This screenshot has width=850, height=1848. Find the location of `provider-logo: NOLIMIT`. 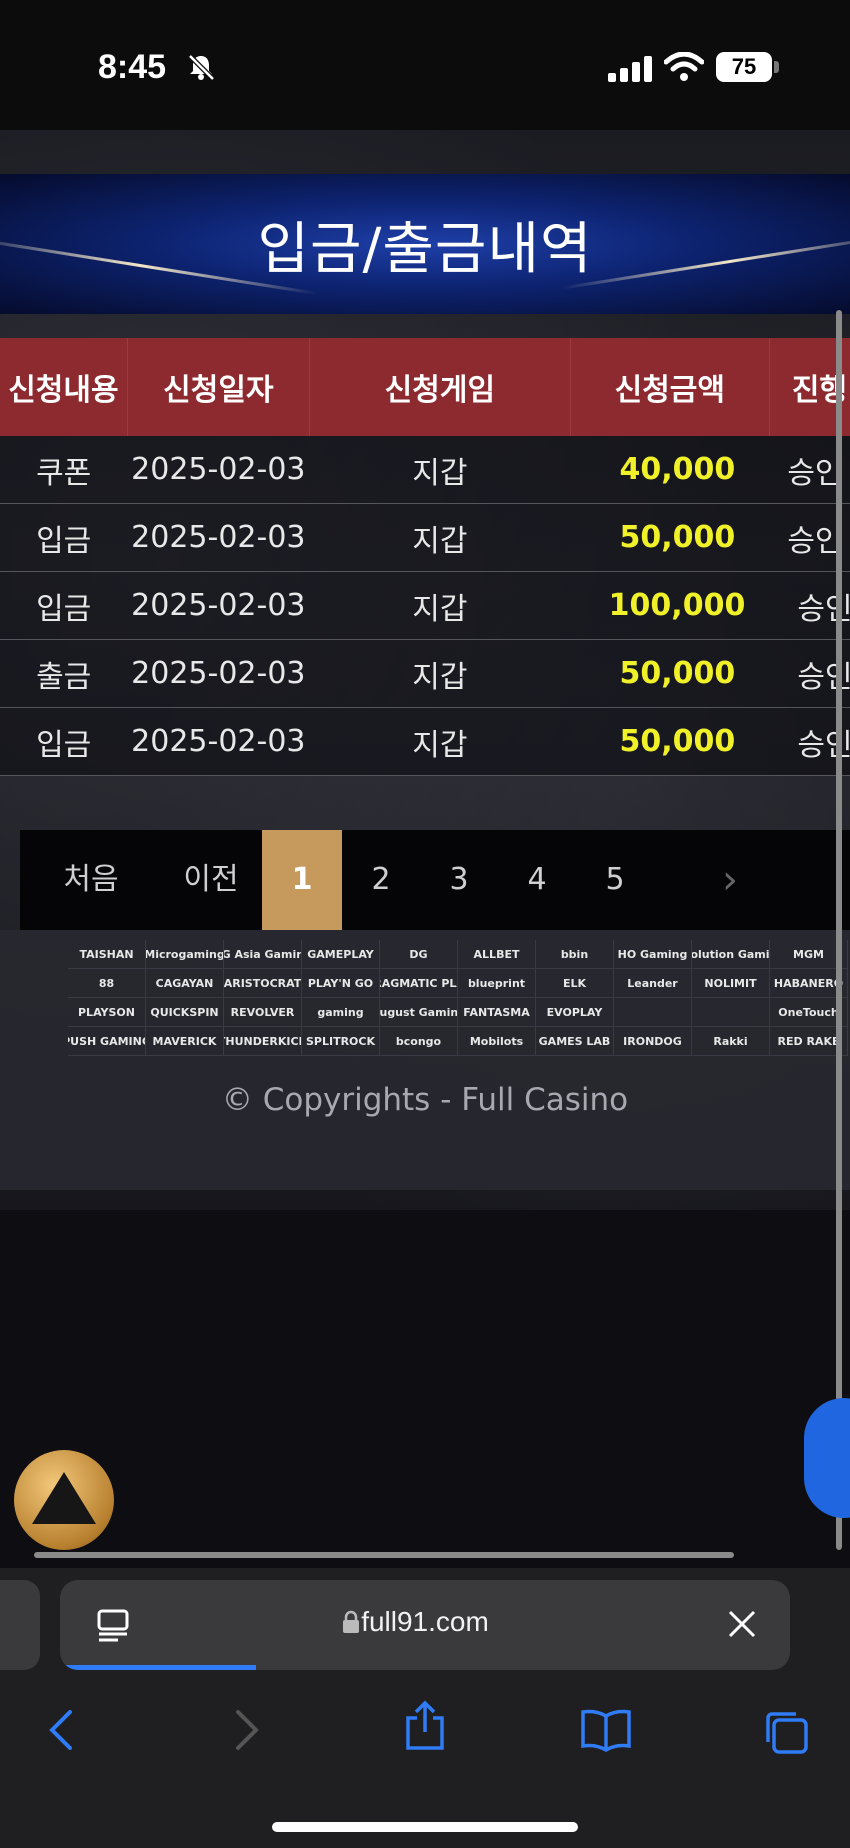

provider-logo: NOLIMIT is located at coordinates (731, 983).